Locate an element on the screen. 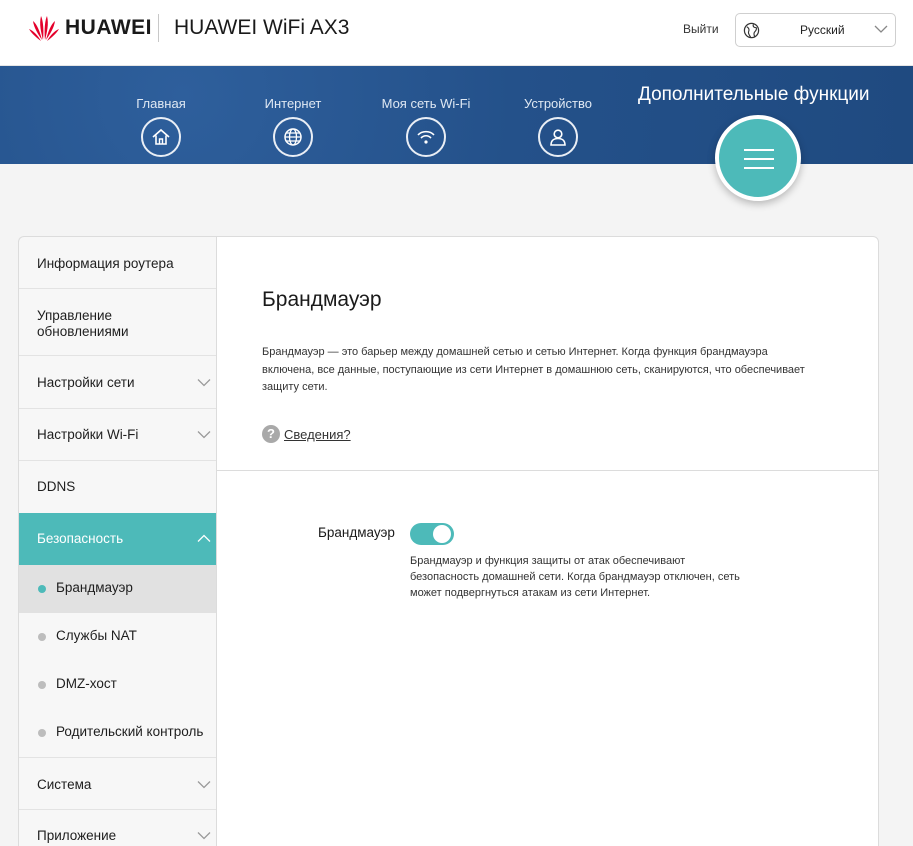 The height and width of the screenshot is (846, 913). nav-home-label: Главная is located at coordinates (161, 103).